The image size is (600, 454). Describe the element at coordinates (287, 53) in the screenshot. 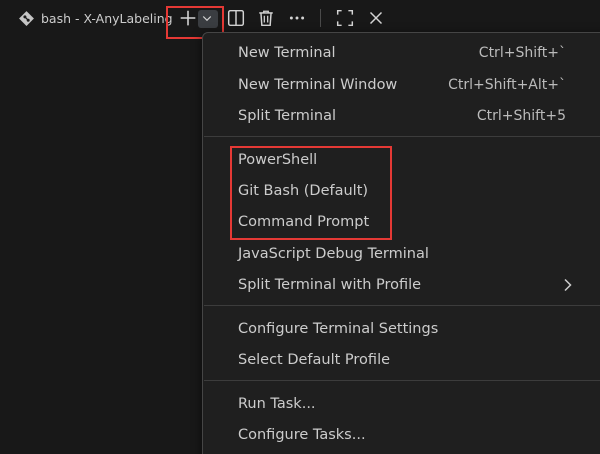

I see `menu-item-label: New Terminal` at that location.